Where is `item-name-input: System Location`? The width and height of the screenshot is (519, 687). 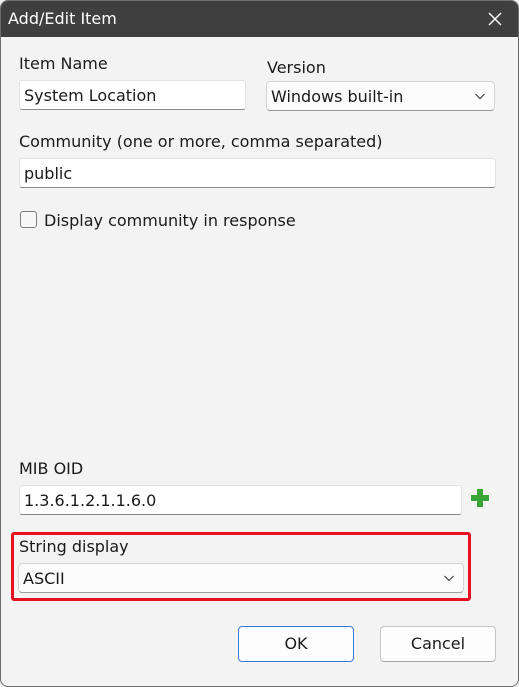
item-name-input: System Location is located at coordinates (132, 95).